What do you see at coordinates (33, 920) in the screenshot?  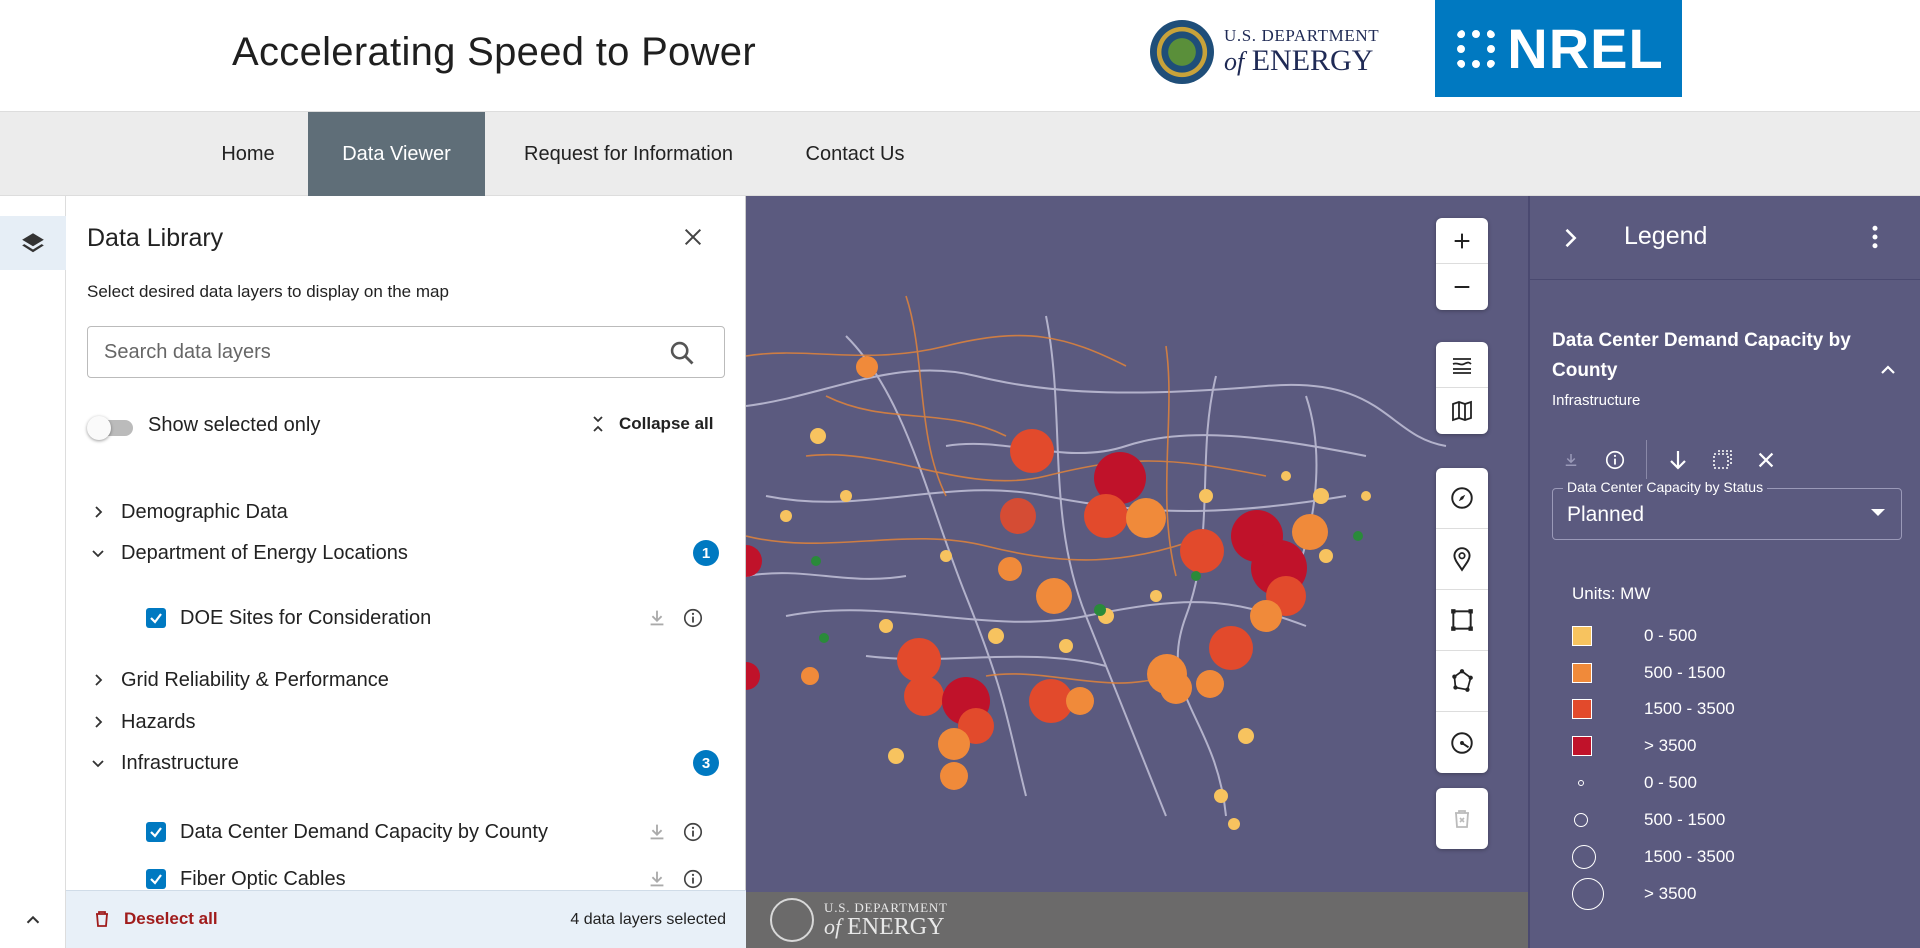 I see `rail-expand-button` at bounding box center [33, 920].